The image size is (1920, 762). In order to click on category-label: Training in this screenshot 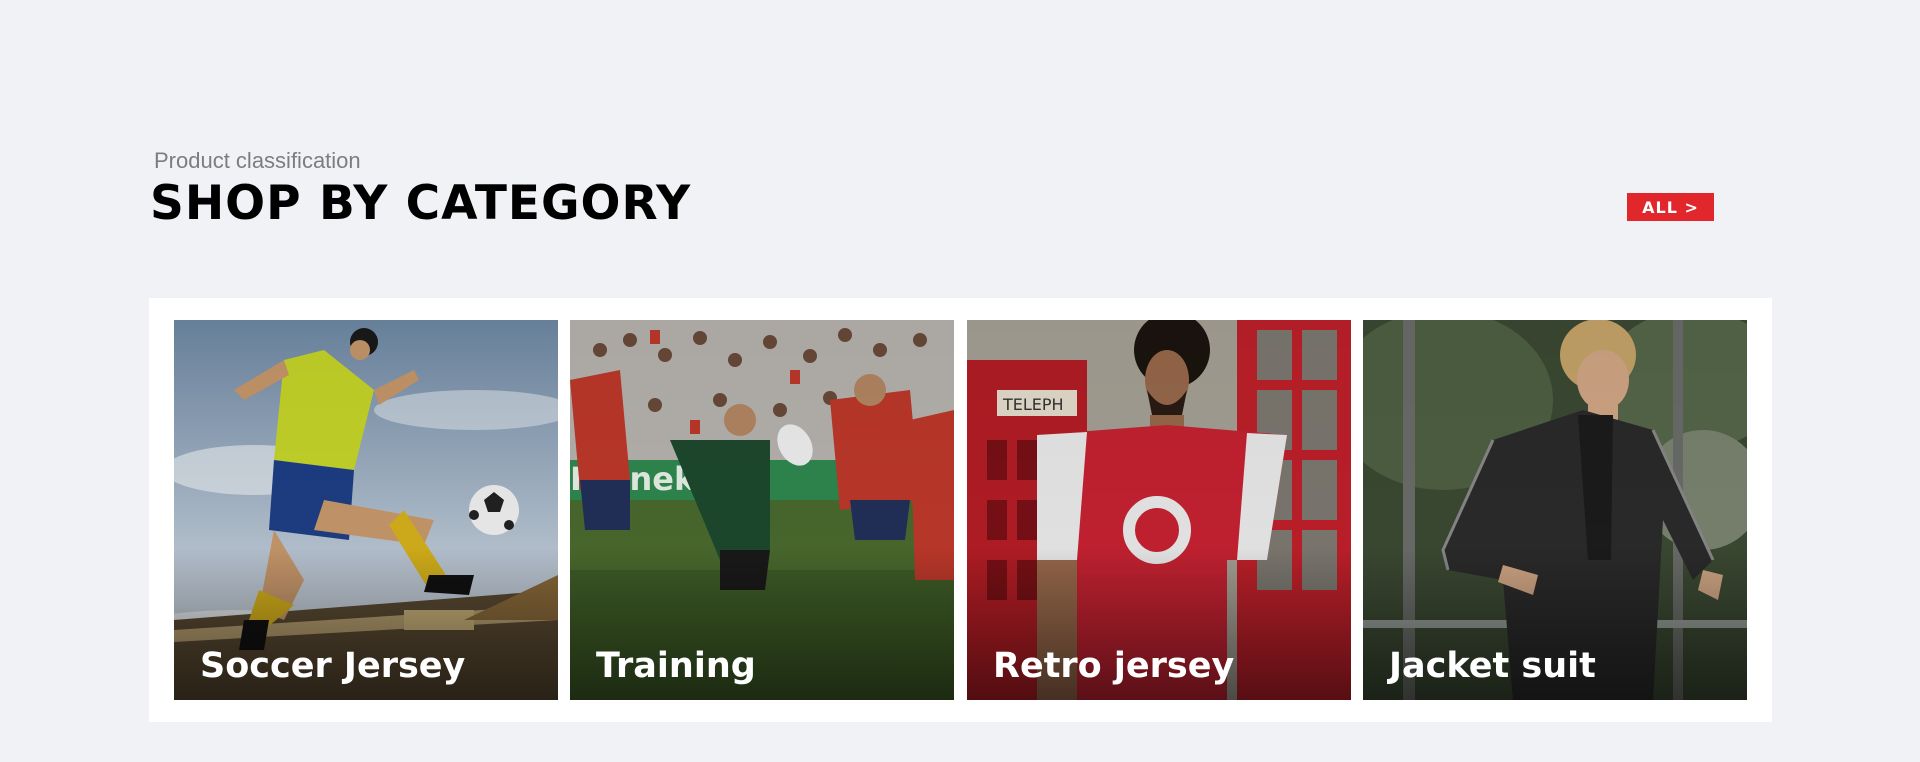, I will do `click(676, 666)`.